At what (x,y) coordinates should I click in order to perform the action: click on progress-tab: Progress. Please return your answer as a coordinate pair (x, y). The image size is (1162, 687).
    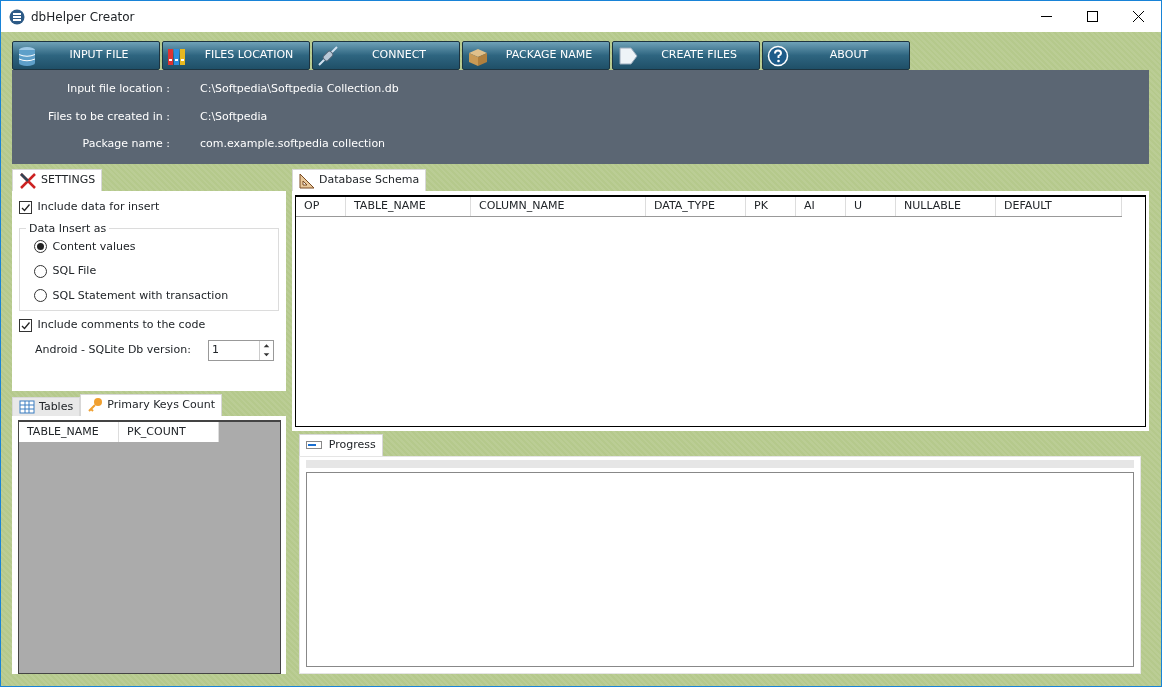
    Looking at the image, I should click on (341, 444).